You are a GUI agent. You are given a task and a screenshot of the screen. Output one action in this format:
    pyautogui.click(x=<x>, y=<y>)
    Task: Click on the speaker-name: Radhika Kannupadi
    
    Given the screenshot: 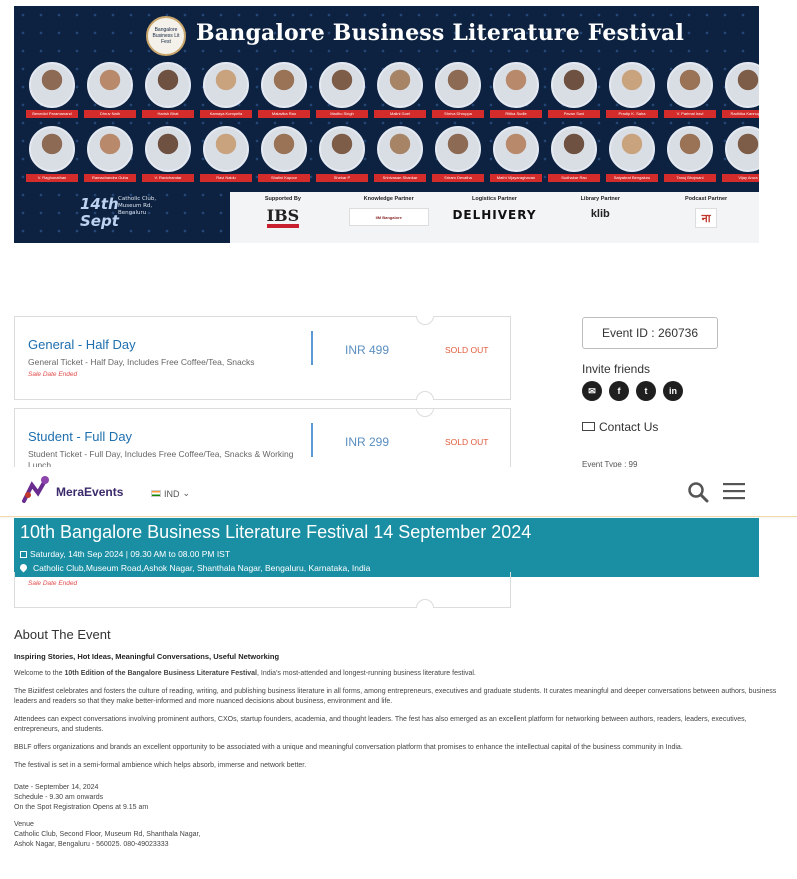 What is the action you would take?
    pyautogui.click(x=740, y=114)
    